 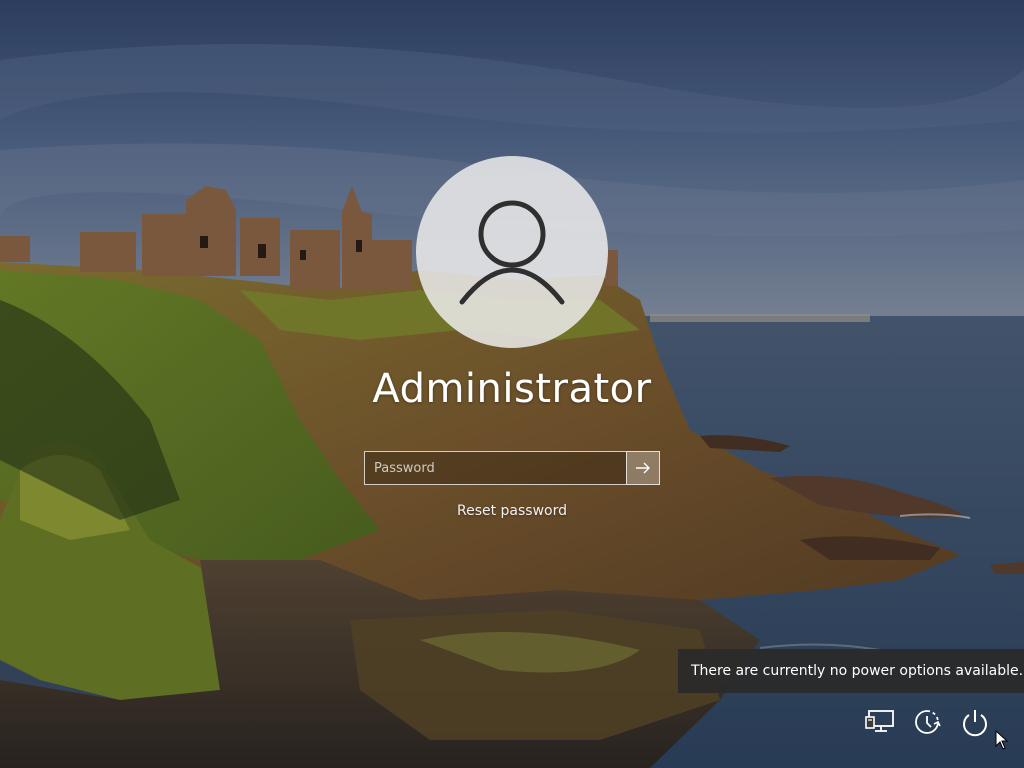 What do you see at coordinates (495, 468) in the screenshot?
I see `password-input` at bounding box center [495, 468].